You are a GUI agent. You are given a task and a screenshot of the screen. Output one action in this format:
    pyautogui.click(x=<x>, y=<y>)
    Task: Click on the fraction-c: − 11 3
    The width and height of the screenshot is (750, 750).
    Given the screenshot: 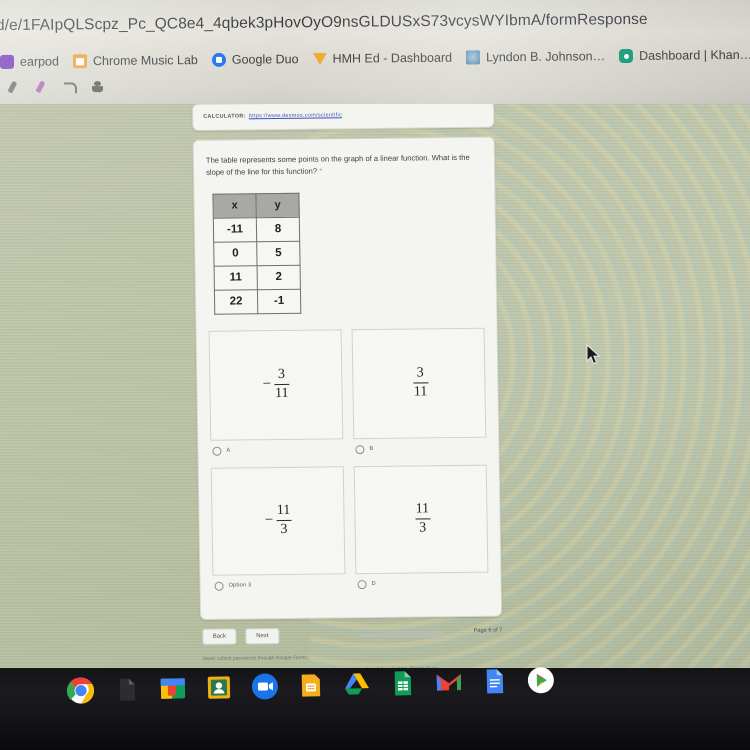 What is the action you would take?
    pyautogui.click(x=278, y=520)
    